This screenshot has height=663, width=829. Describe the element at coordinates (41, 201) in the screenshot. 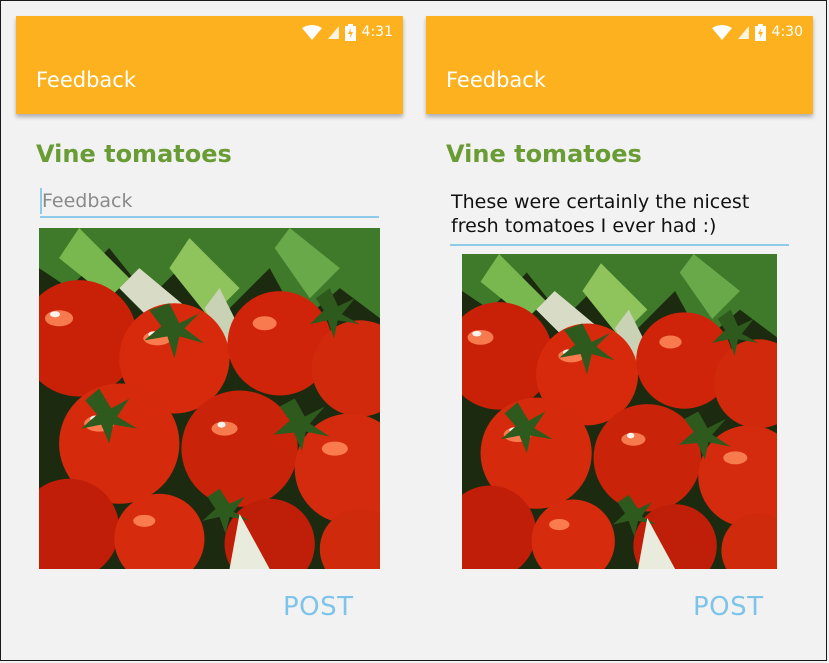

I see `text-cursor` at that location.